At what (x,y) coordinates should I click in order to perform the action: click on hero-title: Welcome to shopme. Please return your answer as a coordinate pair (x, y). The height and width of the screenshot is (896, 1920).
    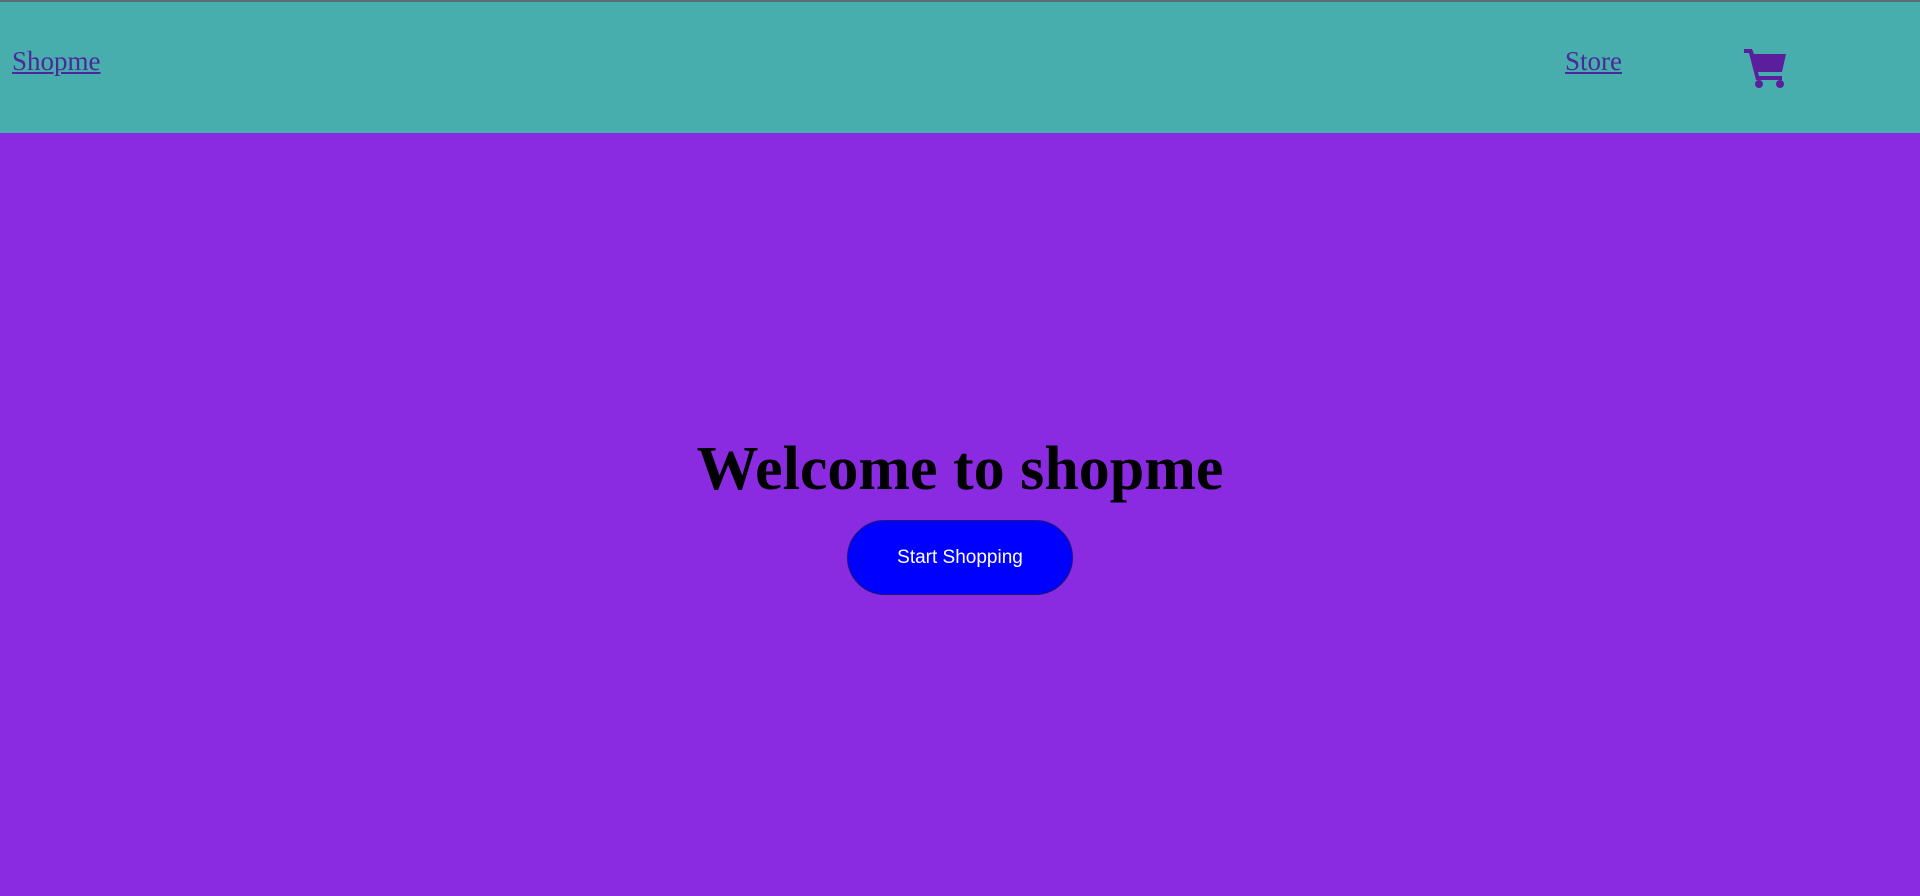
    Looking at the image, I should click on (960, 469).